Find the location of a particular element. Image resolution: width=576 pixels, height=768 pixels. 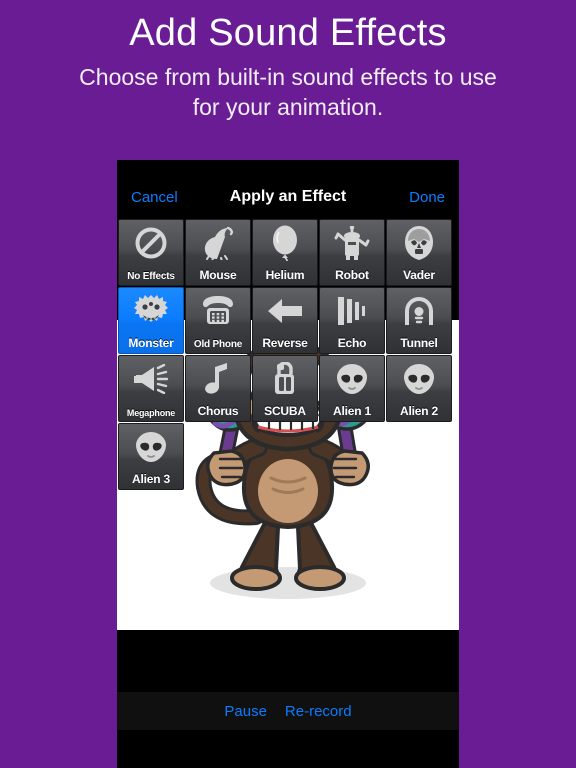

rerecord-button: Re-record is located at coordinates (318, 711).